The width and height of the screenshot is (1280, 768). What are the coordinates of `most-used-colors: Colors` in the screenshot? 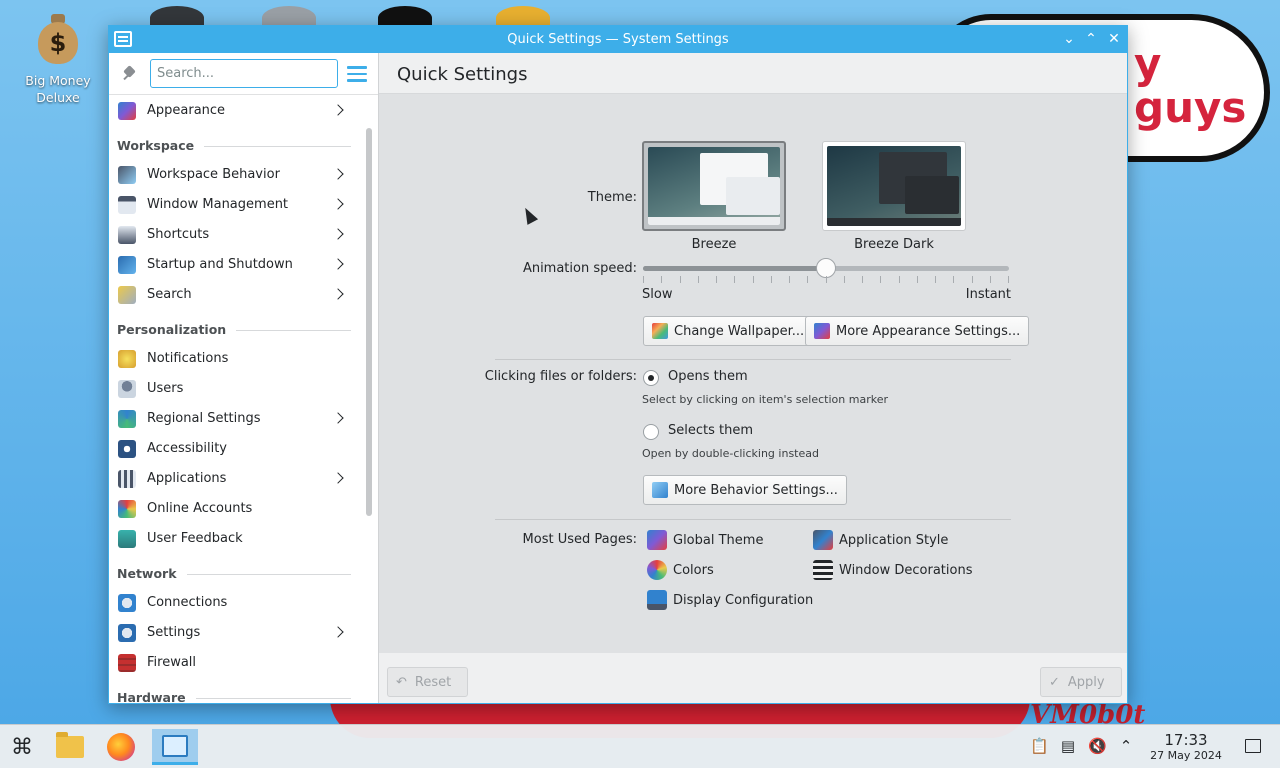 It's located at (680, 570).